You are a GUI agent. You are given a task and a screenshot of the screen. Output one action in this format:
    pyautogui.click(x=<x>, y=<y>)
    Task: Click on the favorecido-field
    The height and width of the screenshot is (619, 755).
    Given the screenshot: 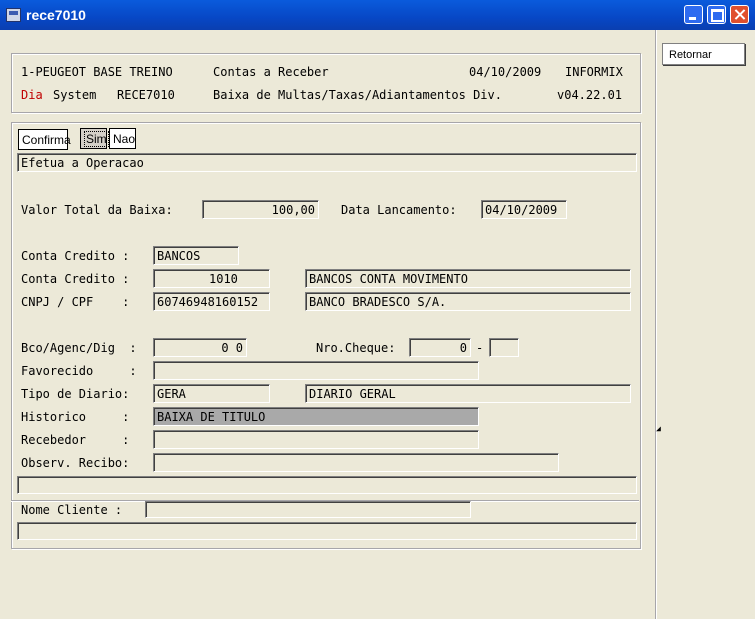 What is the action you would take?
    pyautogui.click(x=316, y=370)
    